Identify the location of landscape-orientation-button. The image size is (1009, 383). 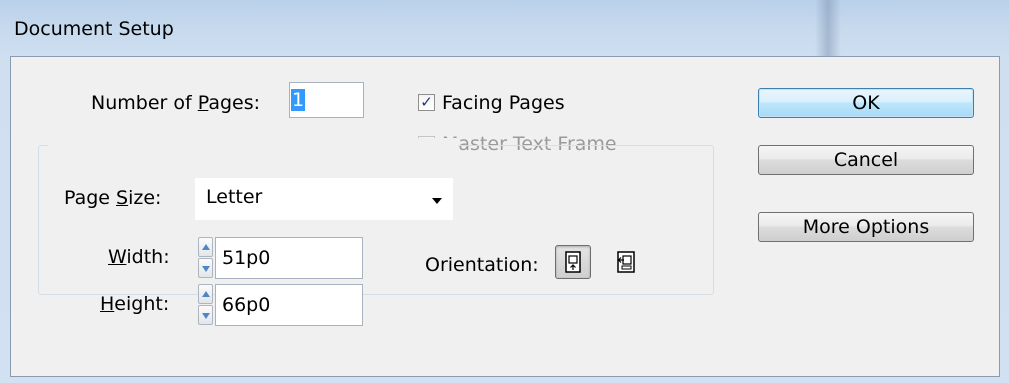
(626, 262).